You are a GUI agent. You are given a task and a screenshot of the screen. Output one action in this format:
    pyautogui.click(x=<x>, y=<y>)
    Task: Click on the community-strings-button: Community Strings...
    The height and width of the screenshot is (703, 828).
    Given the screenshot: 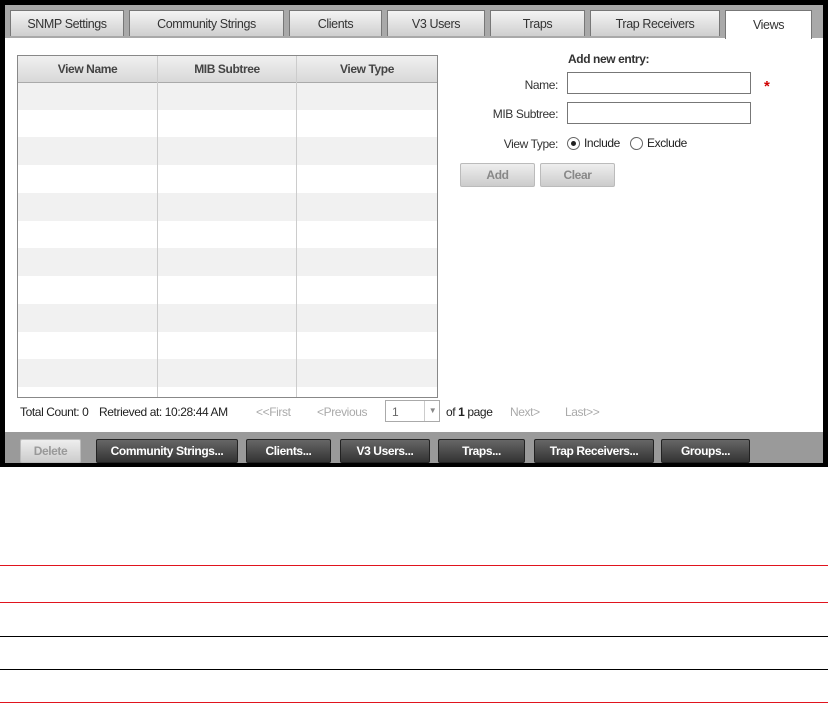 What is the action you would take?
    pyautogui.click(x=167, y=451)
    